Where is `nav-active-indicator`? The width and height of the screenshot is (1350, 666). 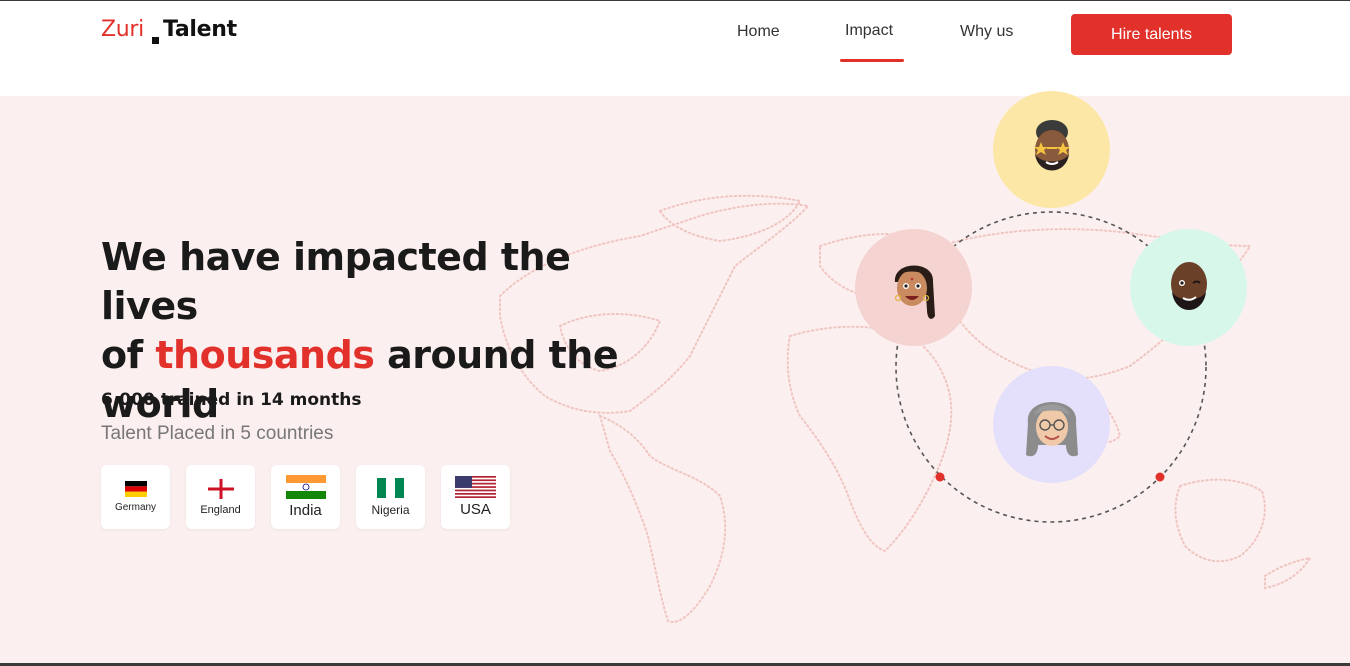
nav-active-indicator is located at coordinates (872, 60).